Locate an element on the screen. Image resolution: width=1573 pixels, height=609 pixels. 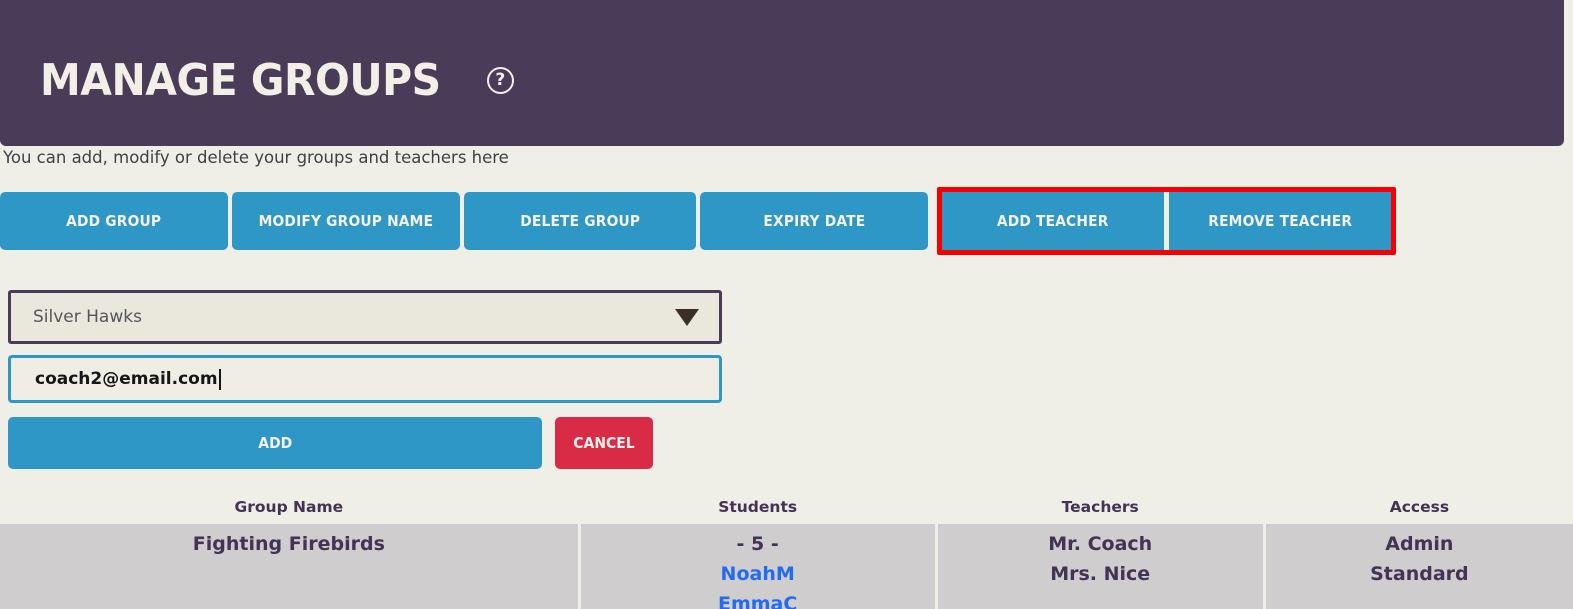
teacher-email-input: coach2@email.com is located at coordinates (365, 379).